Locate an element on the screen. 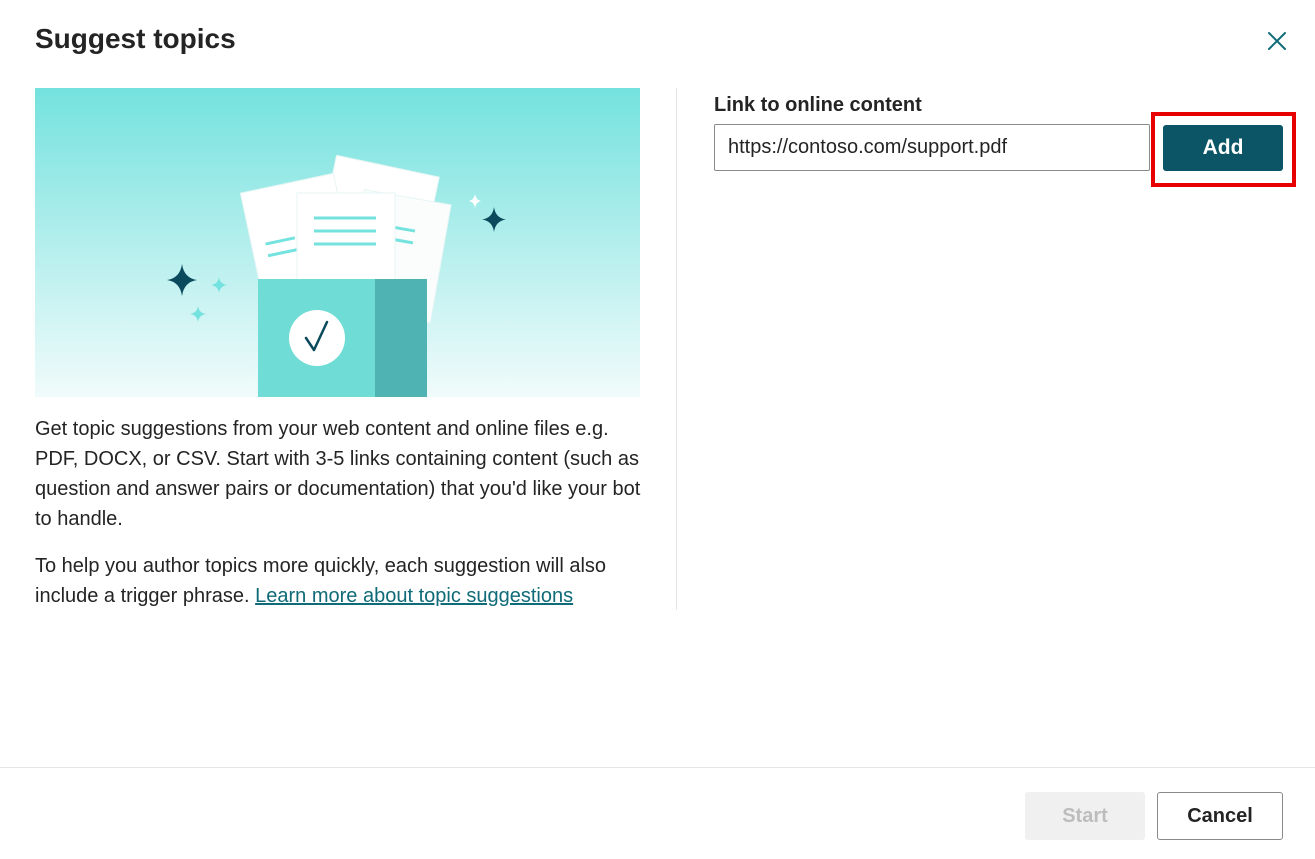 The height and width of the screenshot is (859, 1315). vertical-divider is located at coordinates (676, 349).